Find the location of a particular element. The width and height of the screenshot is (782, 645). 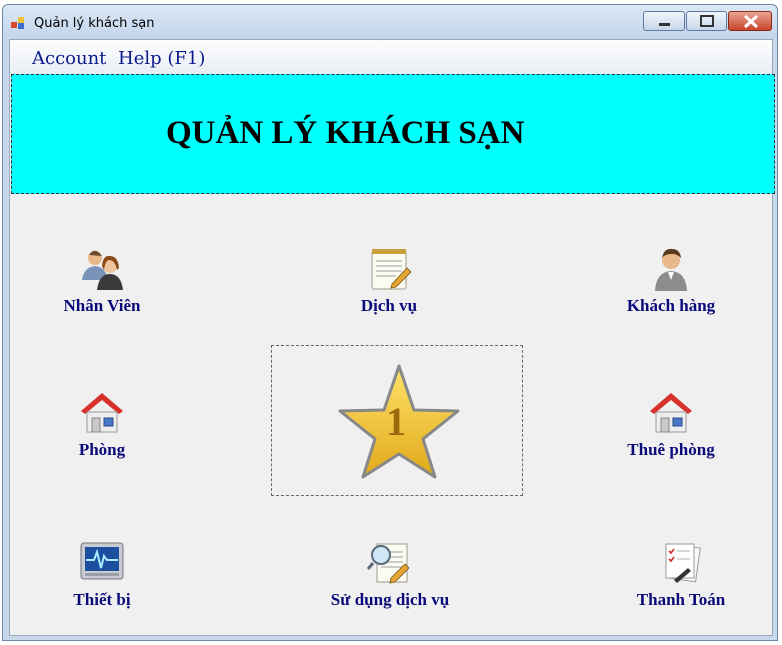

menu-bar: Account Help (F1) is located at coordinates (391, 57).